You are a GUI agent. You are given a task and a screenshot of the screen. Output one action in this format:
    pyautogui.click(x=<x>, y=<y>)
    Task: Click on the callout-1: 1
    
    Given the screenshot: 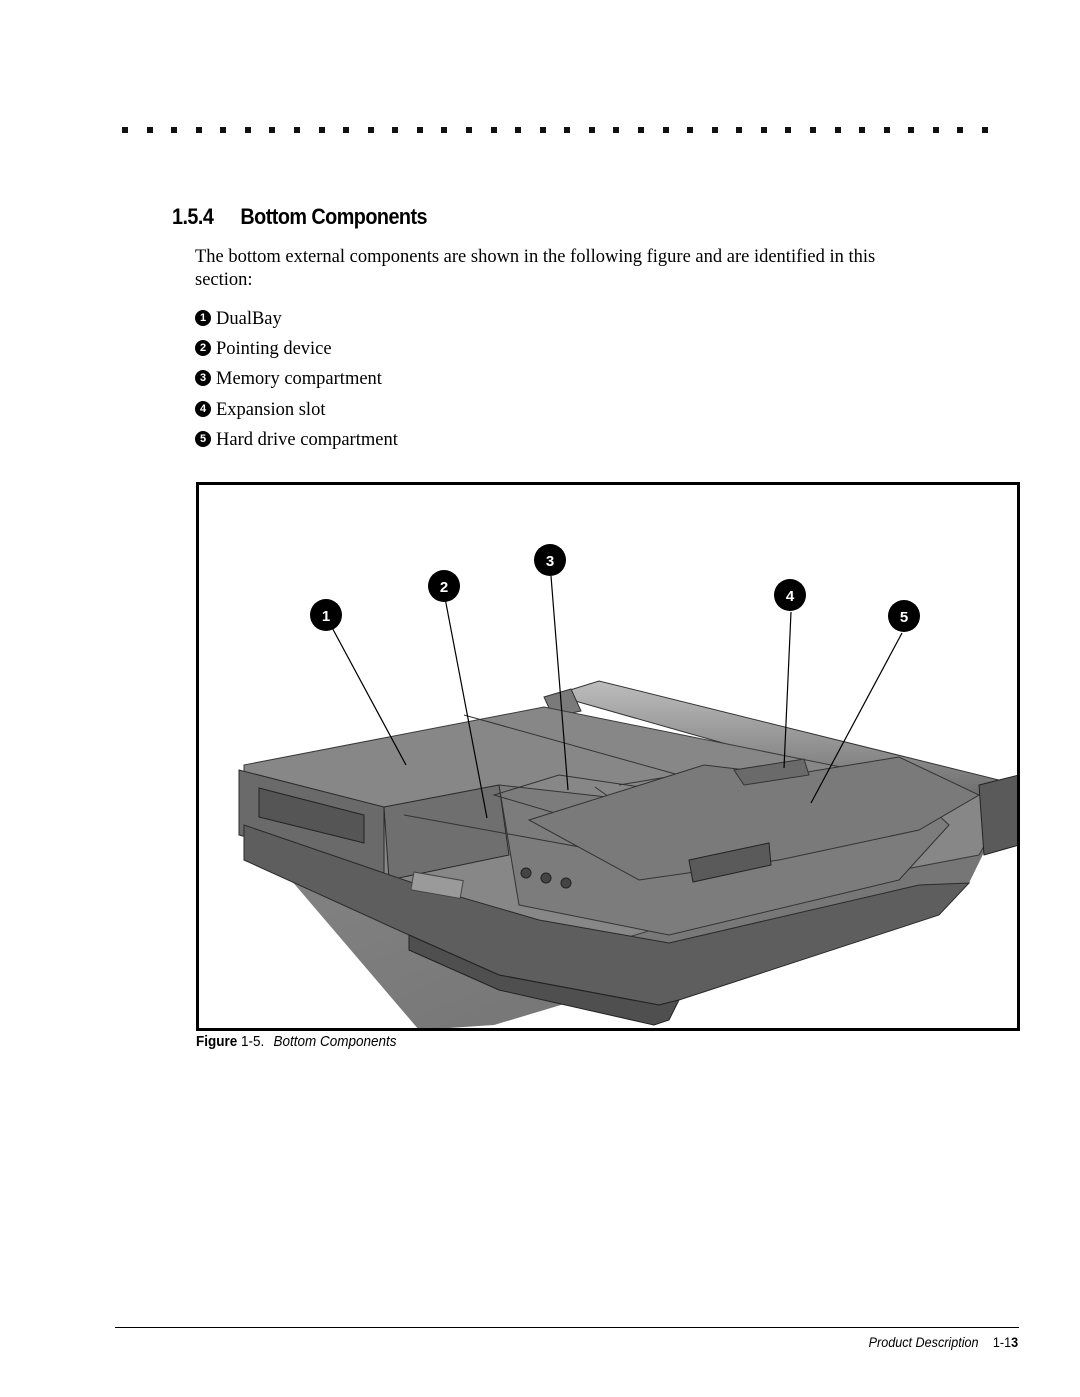 What is the action you would take?
    pyautogui.click(x=326, y=615)
    